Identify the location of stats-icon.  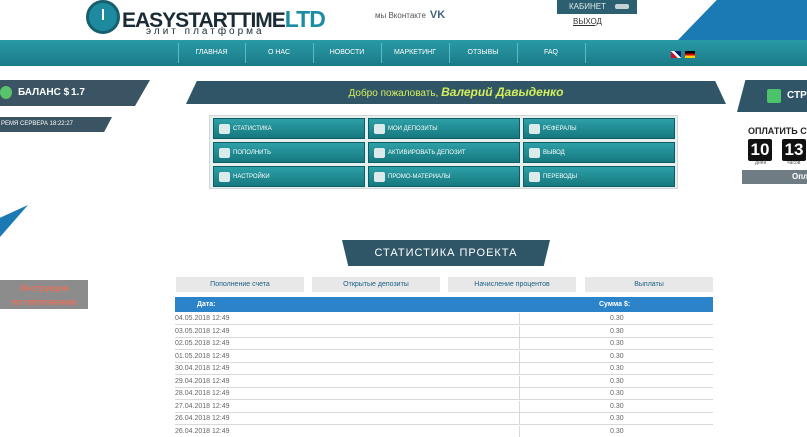
(224, 129).